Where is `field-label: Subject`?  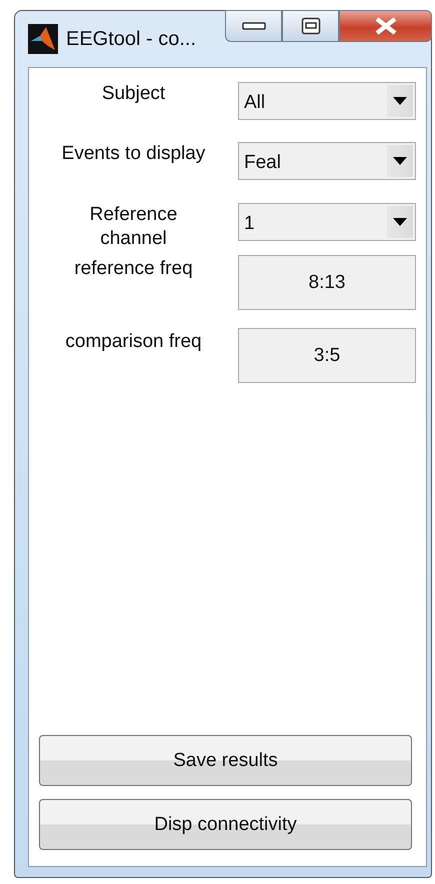 field-label: Subject is located at coordinates (133, 94).